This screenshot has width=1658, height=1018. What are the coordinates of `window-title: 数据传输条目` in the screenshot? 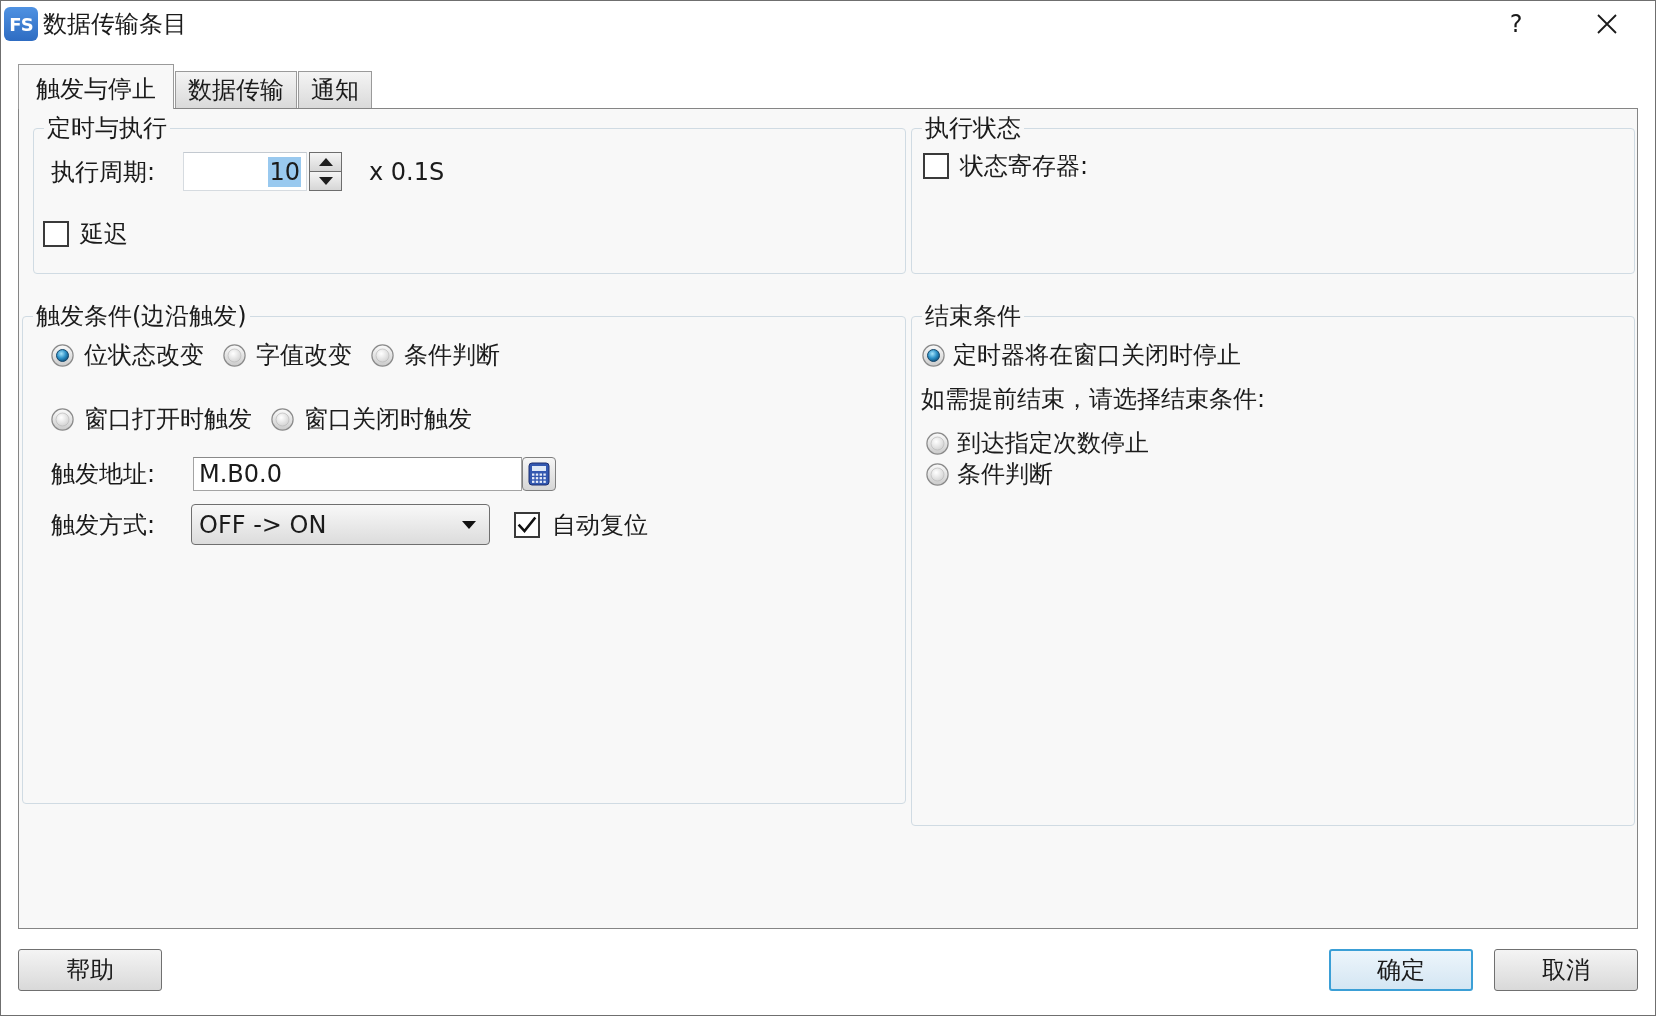 It's located at (115, 24).